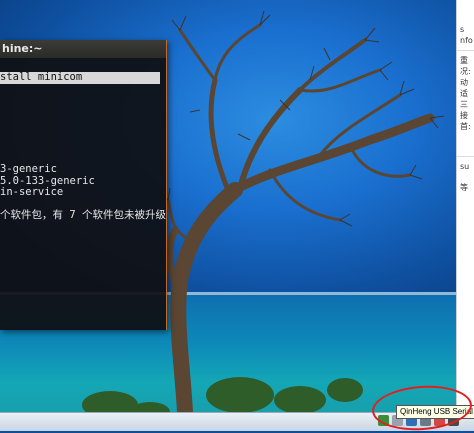 This screenshot has width=474, height=433. I want to click on terminal-line: 3-generic, so click(28, 169).